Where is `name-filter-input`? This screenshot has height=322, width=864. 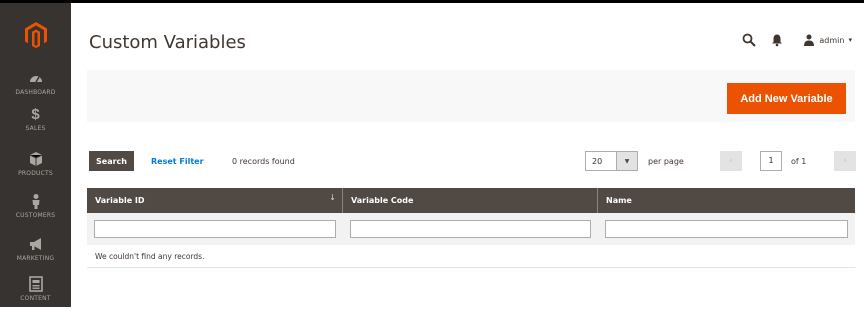
name-filter-input is located at coordinates (726, 229).